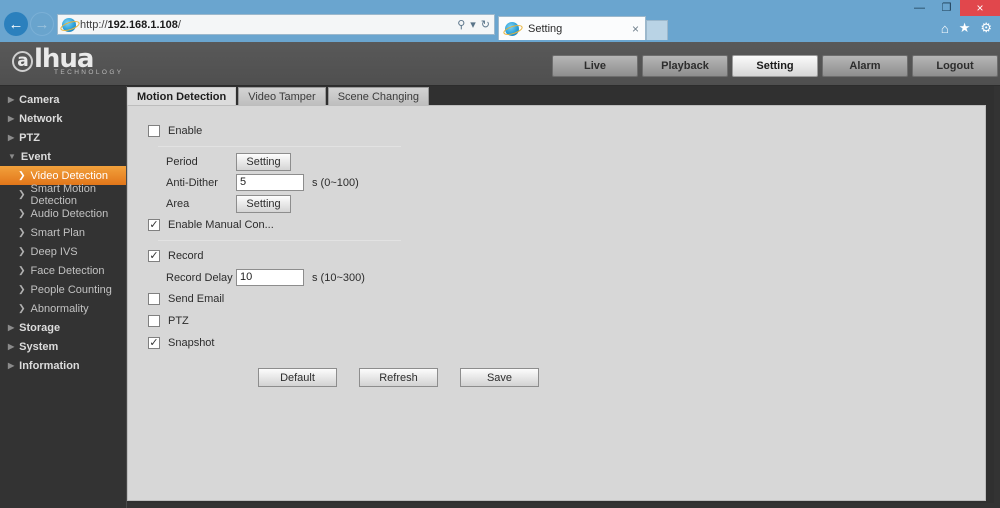 This screenshot has height=508, width=1000. I want to click on nav-tab-alarm: Alarm, so click(865, 66).